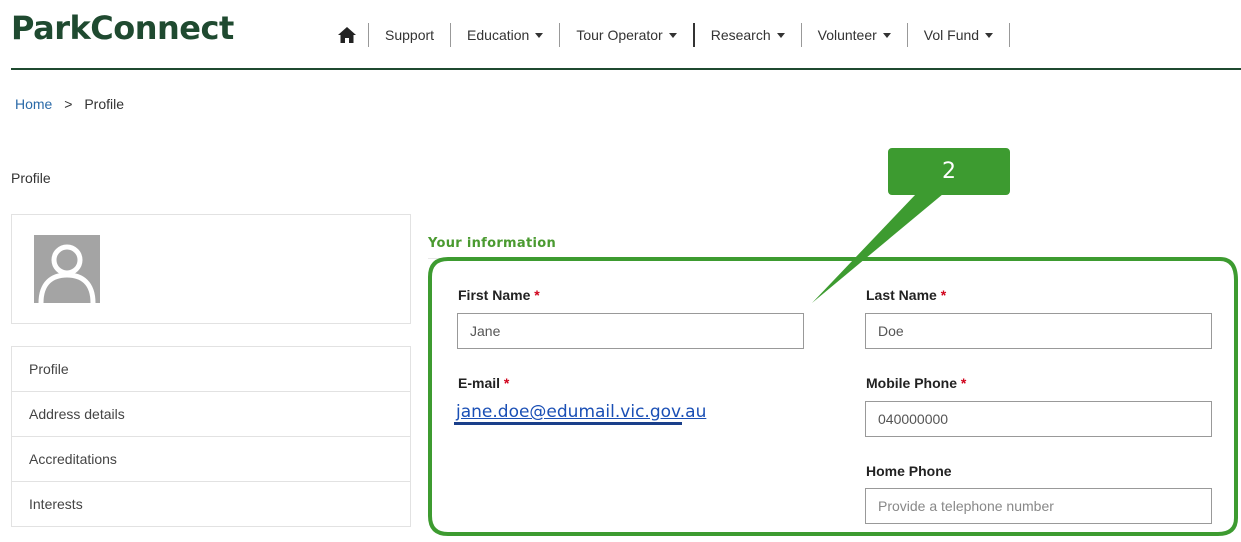  Describe the element at coordinates (581, 412) in the screenshot. I see `email-link: jane.doe@edumail.vic.gov.au` at that location.